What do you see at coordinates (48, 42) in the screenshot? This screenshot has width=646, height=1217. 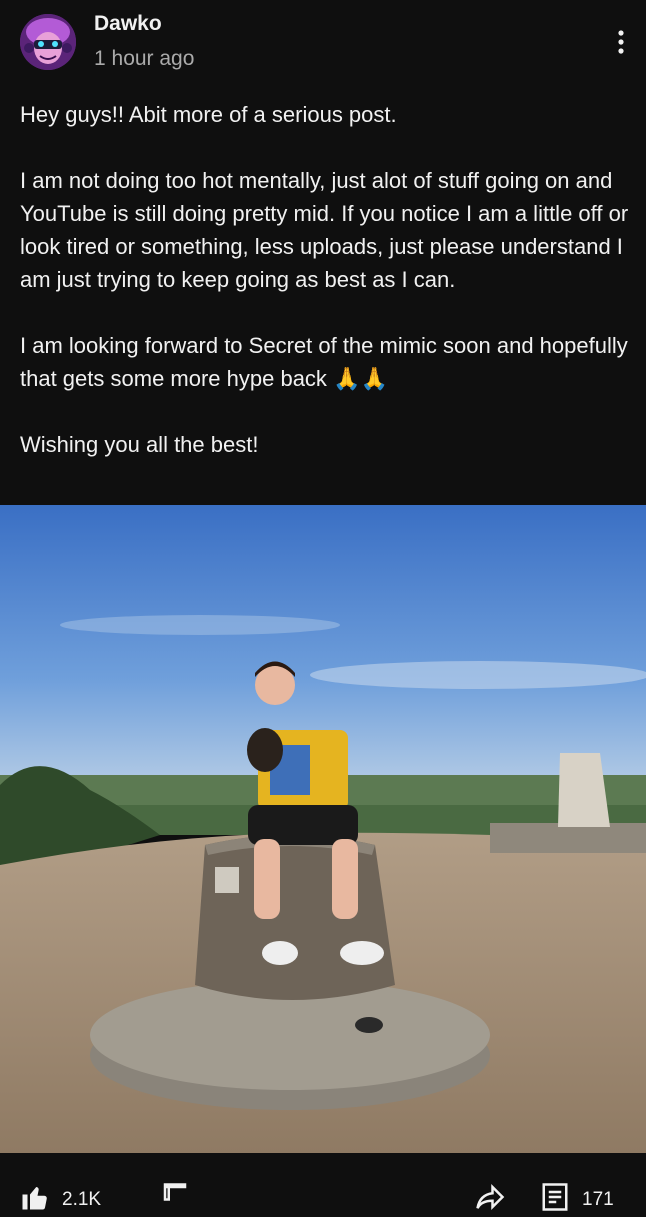 I see `channel-avatar` at bounding box center [48, 42].